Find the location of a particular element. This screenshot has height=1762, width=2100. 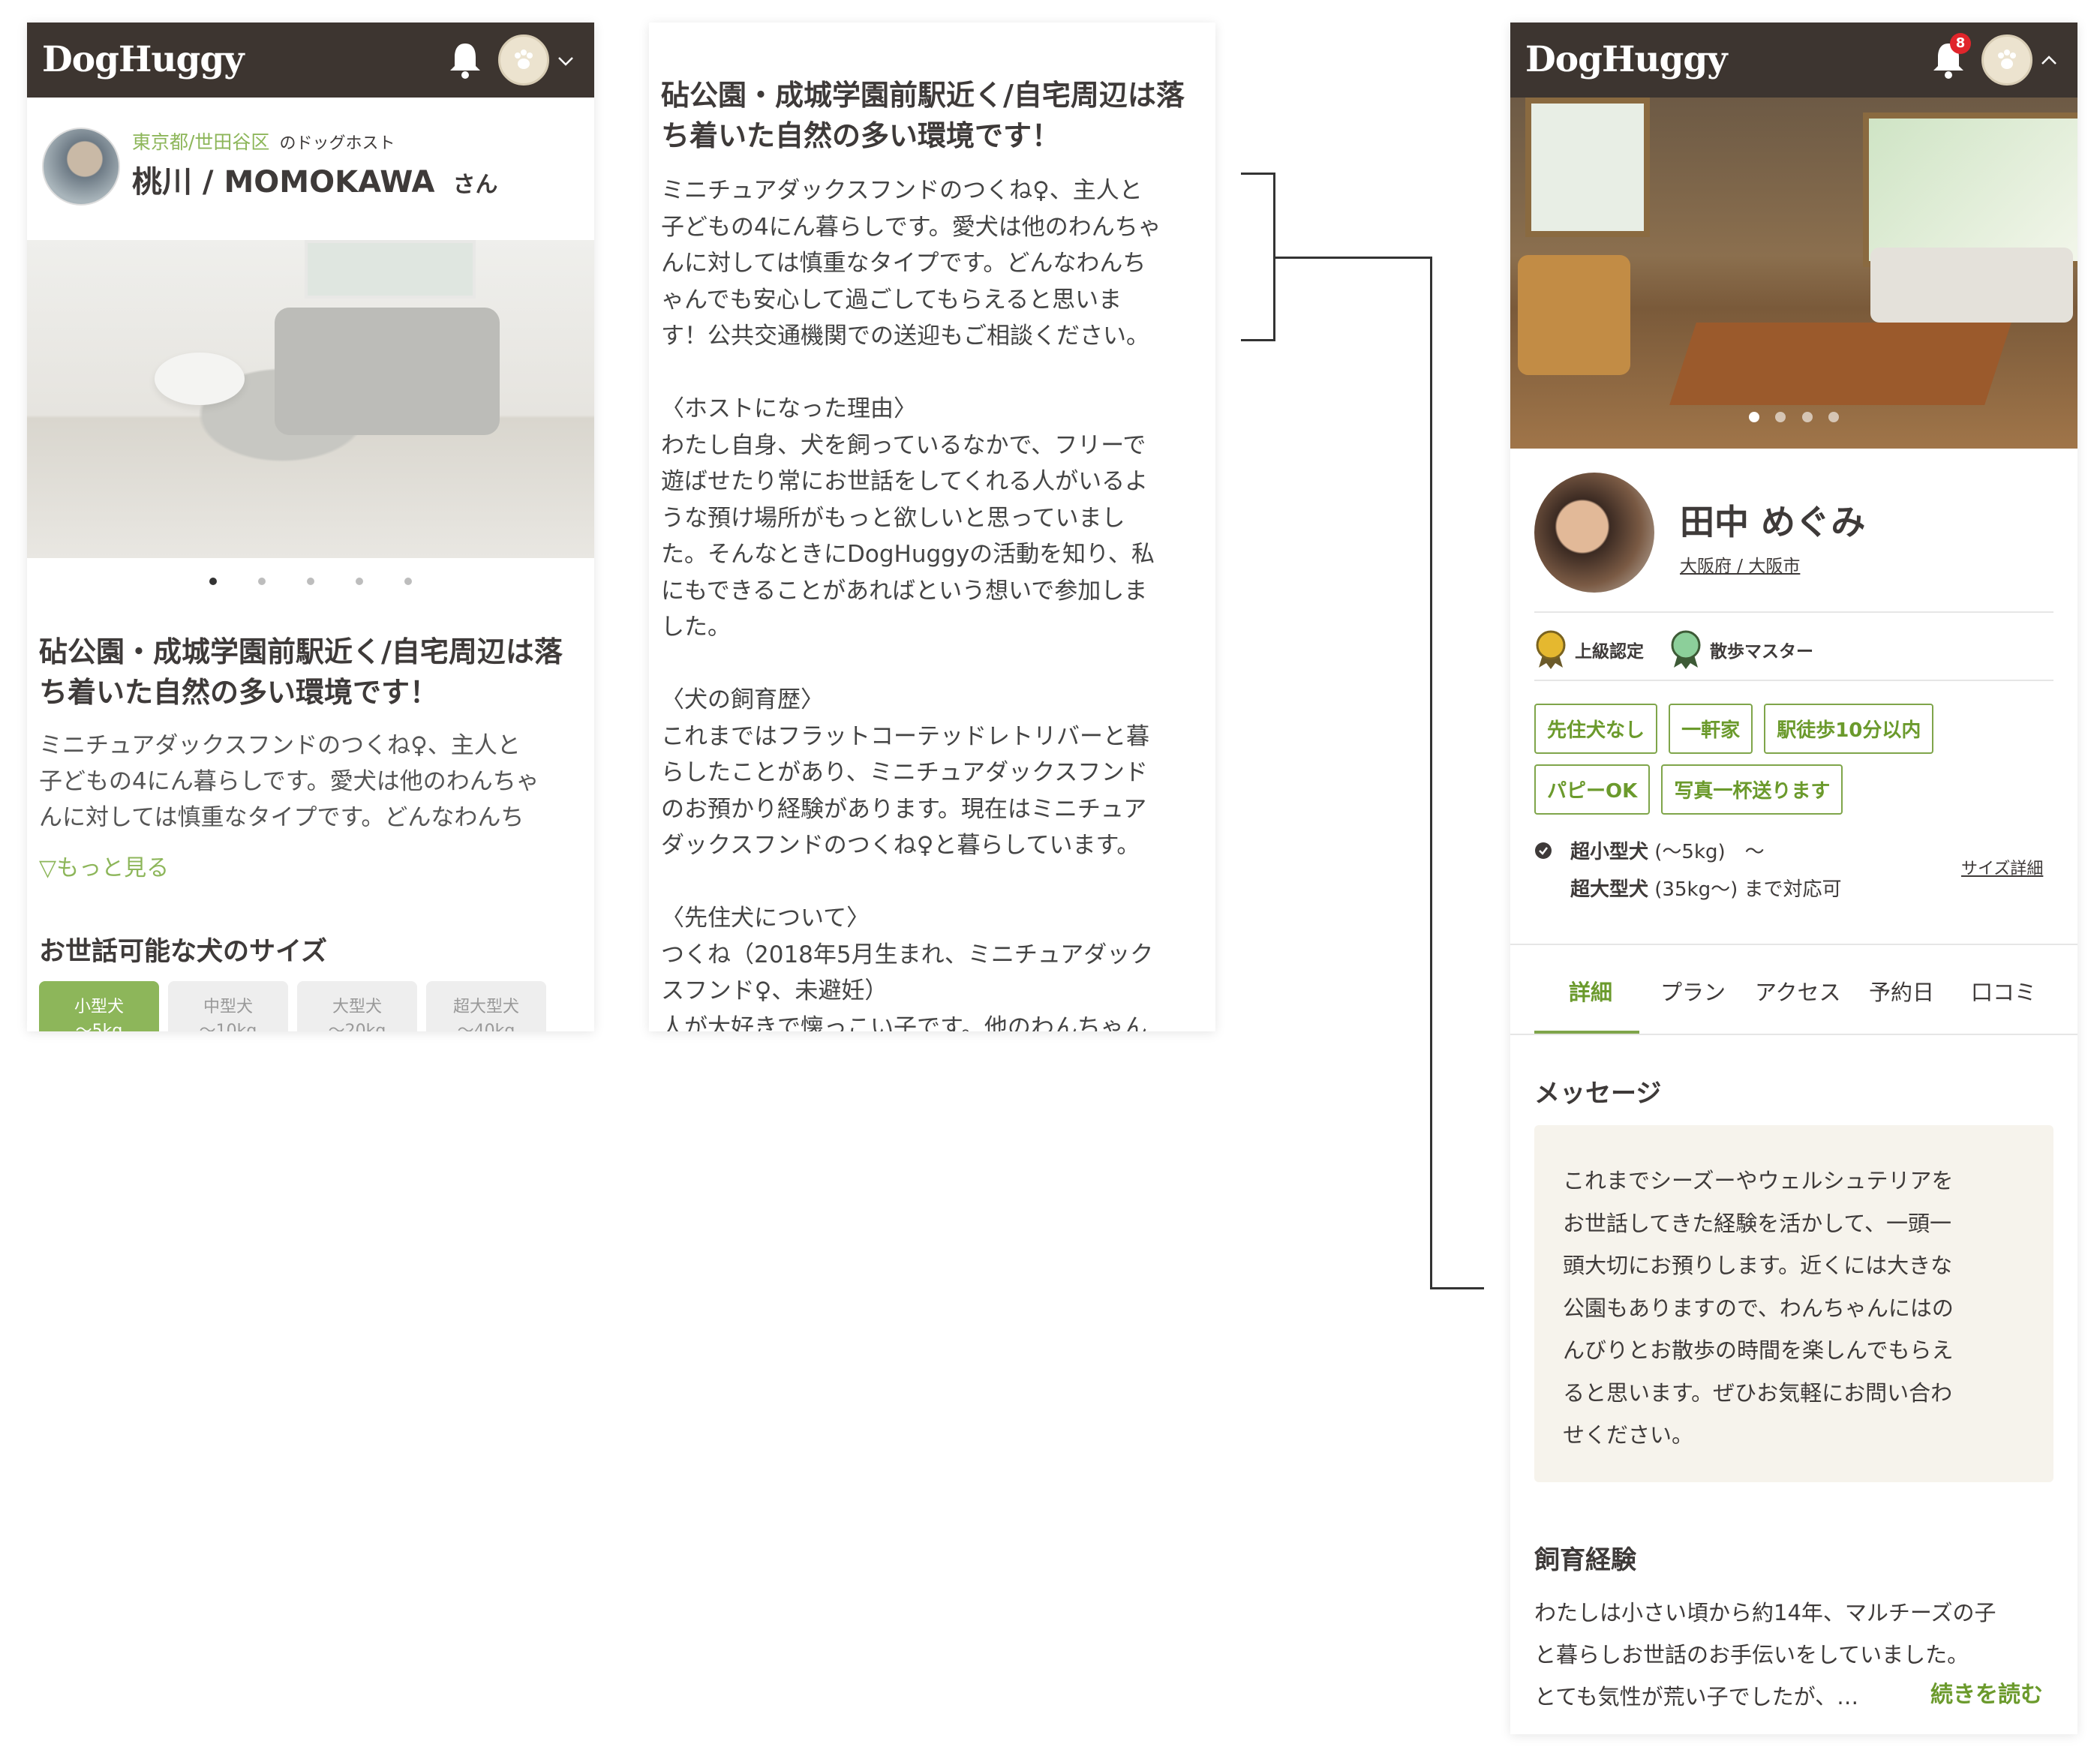

chevron-up-icon is located at coordinates (2049, 60).